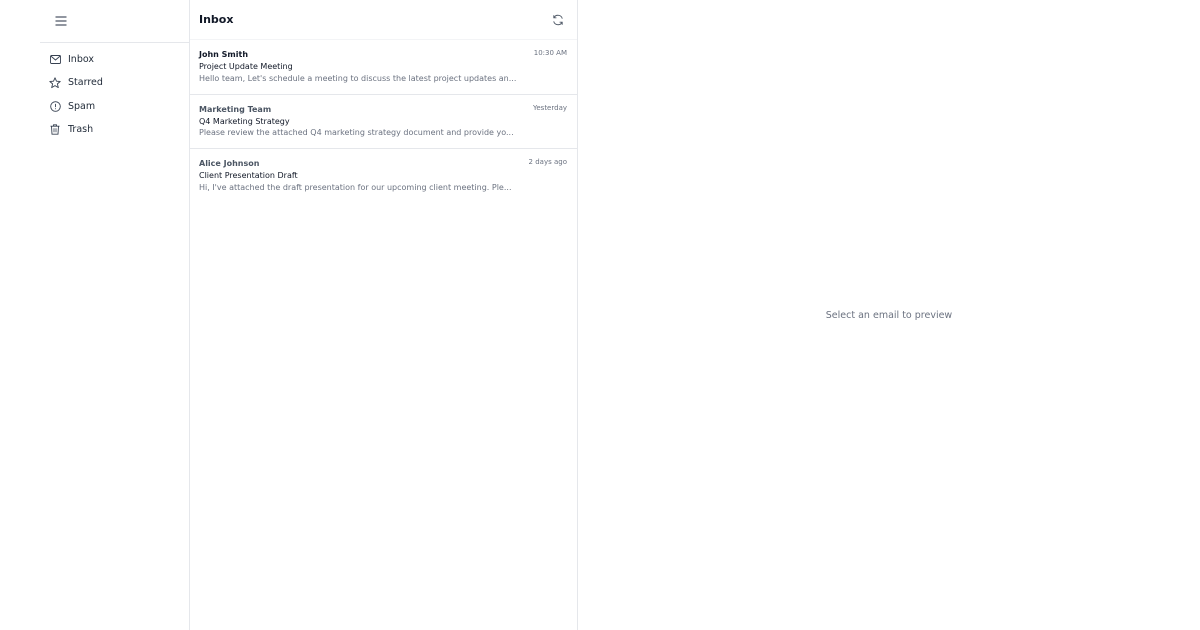 Image resolution: width=1200 pixels, height=630 pixels. What do you see at coordinates (114, 315) in the screenshot?
I see `sidebar: Inbox Starred Spam Trash` at bounding box center [114, 315].